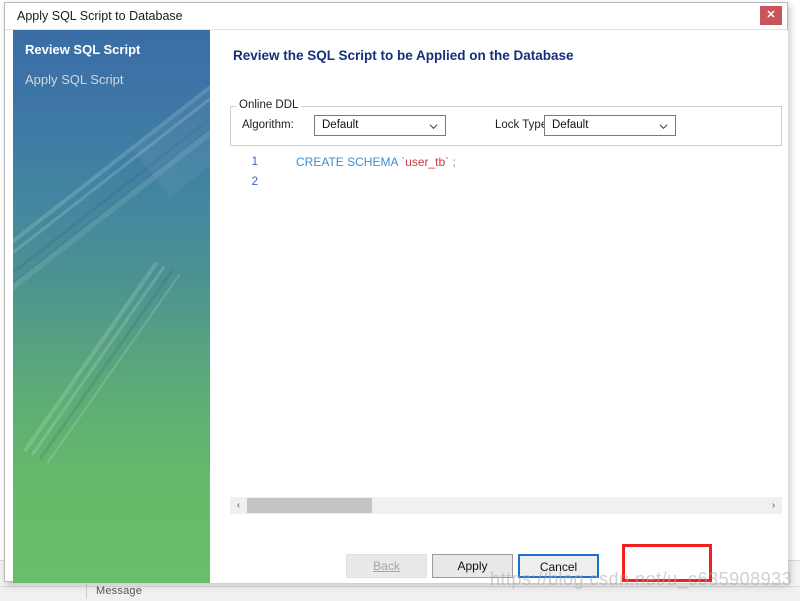  I want to click on algorithm-value: Default, so click(340, 125).